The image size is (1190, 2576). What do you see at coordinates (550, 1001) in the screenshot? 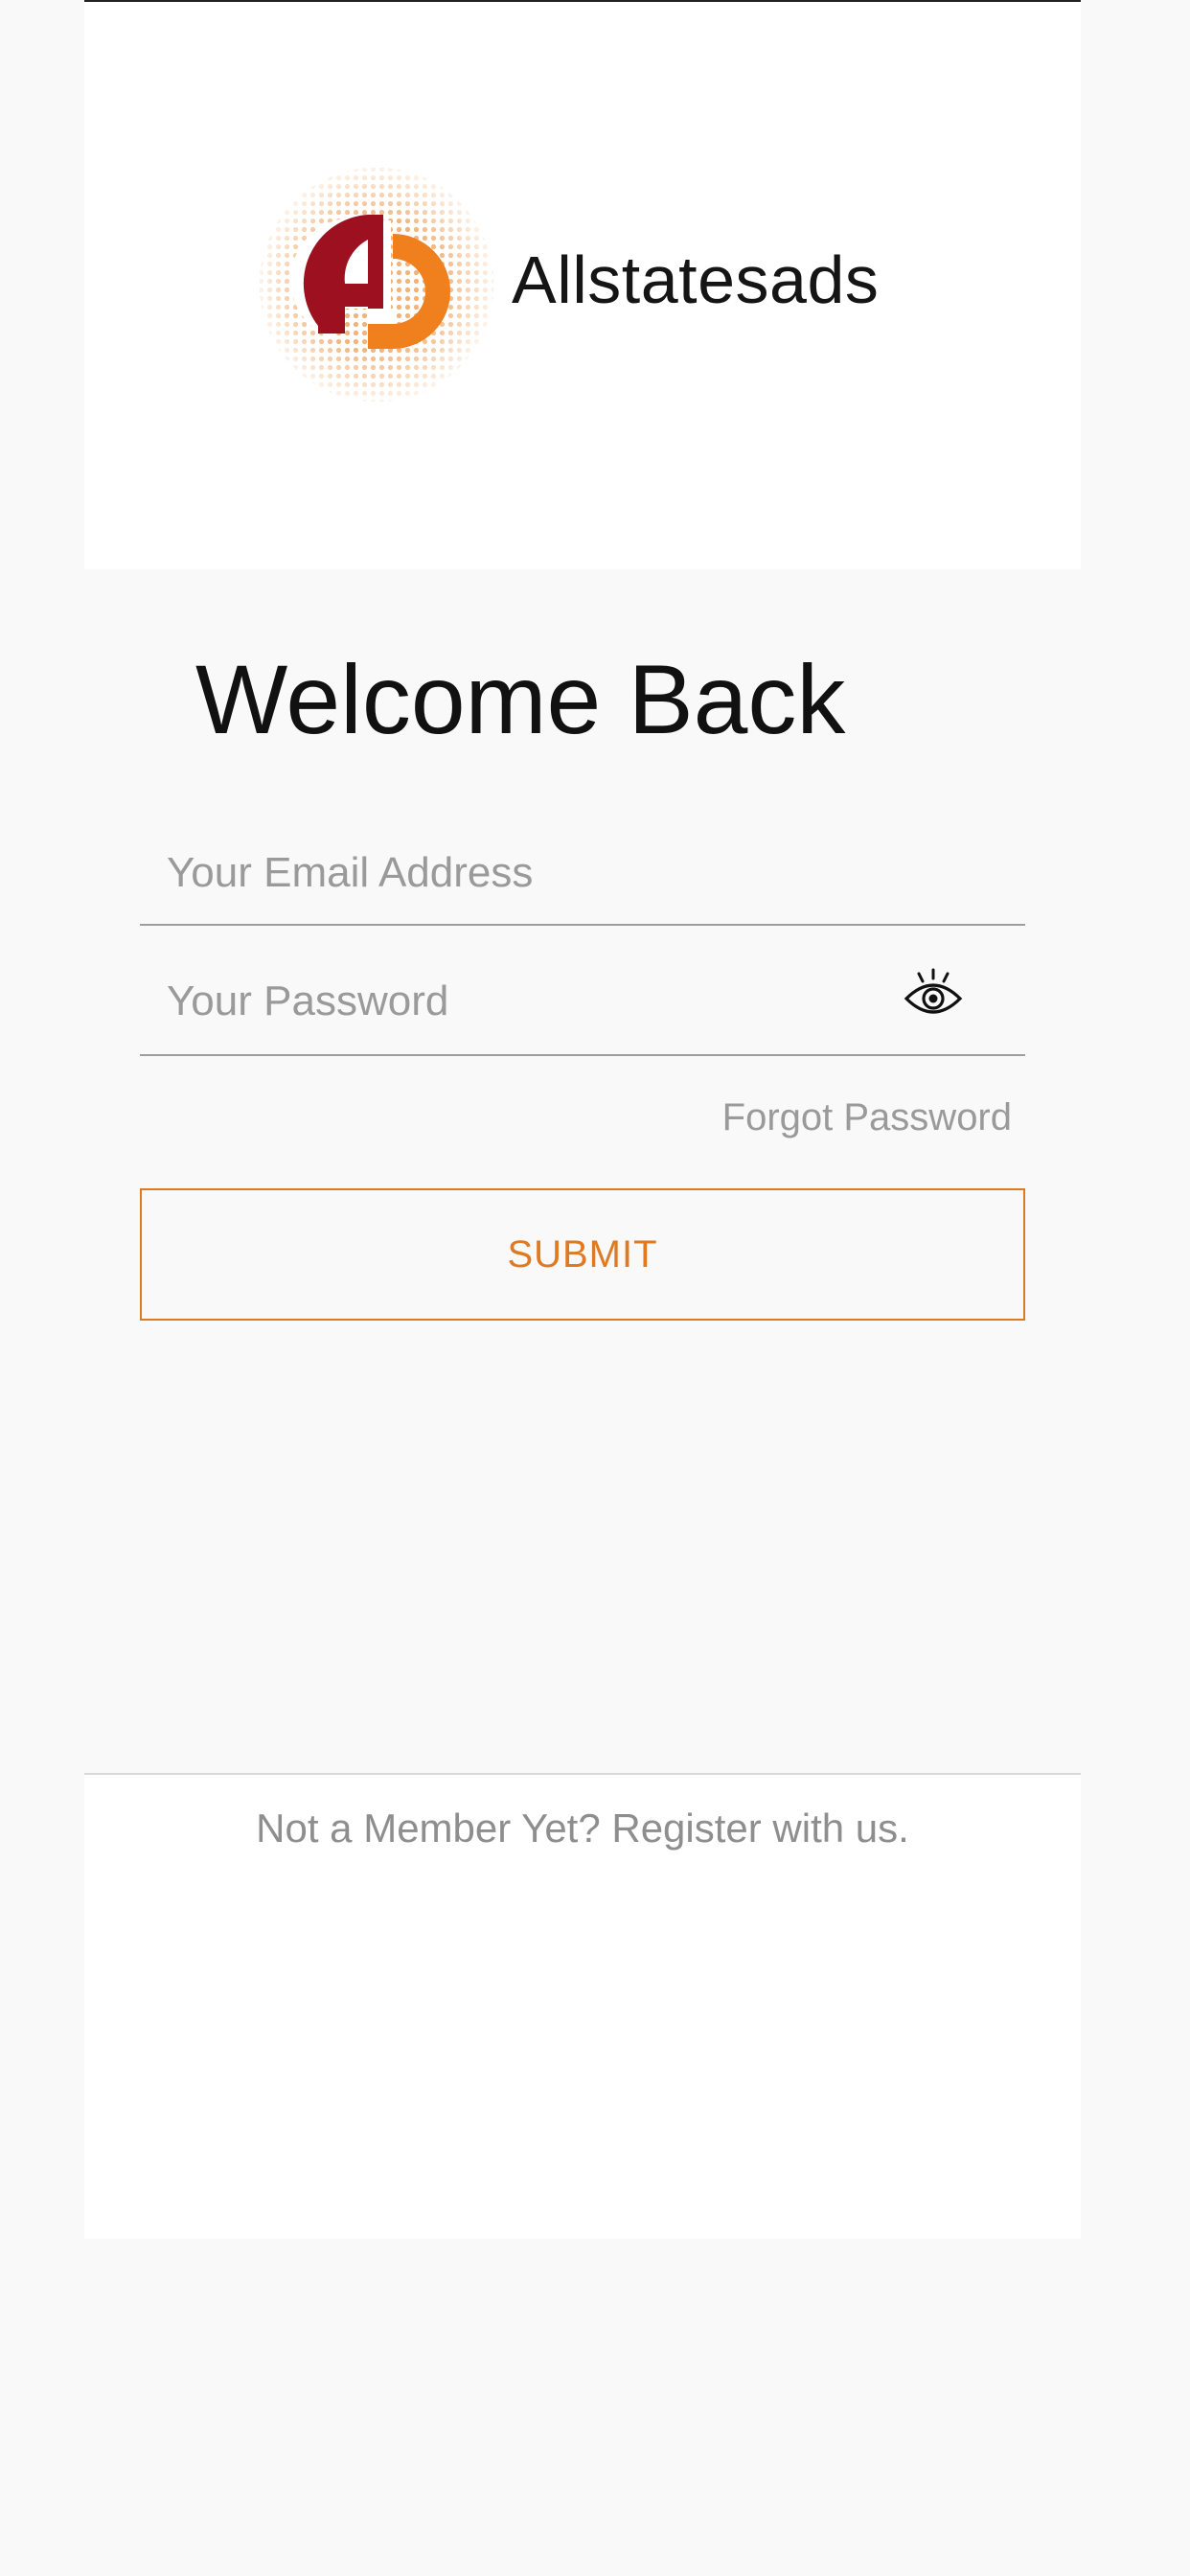
I see `password-field` at bounding box center [550, 1001].